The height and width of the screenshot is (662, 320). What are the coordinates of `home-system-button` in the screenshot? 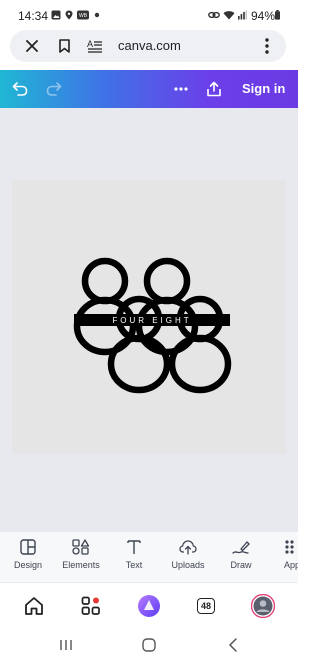 It's located at (149, 645).